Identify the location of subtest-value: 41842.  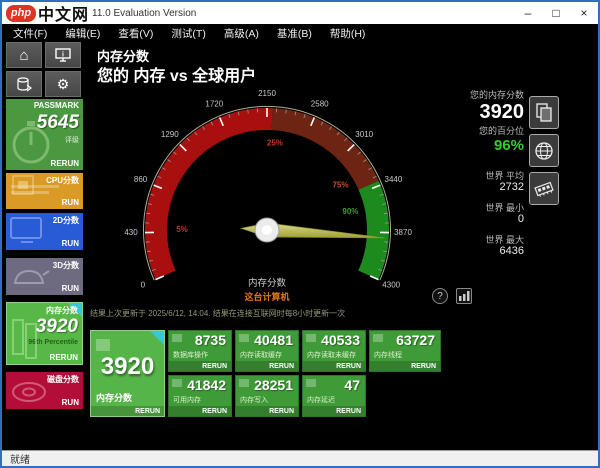
(206, 385).